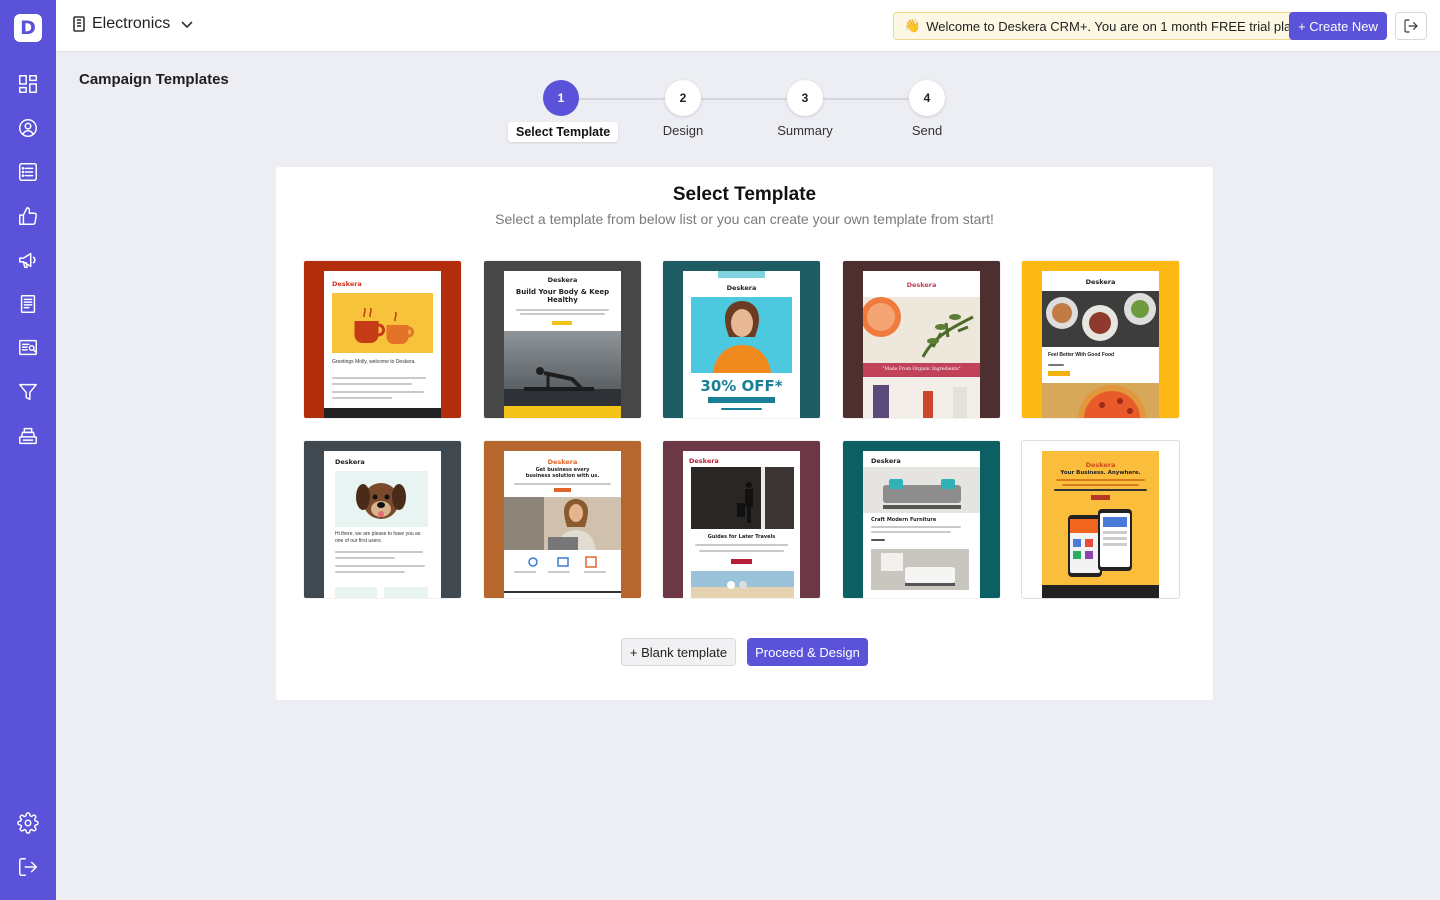 This screenshot has width=1440, height=900. What do you see at coordinates (741, 339) in the screenshot?
I see `template-card-newsletter: Deskera 30% OFF*` at bounding box center [741, 339].